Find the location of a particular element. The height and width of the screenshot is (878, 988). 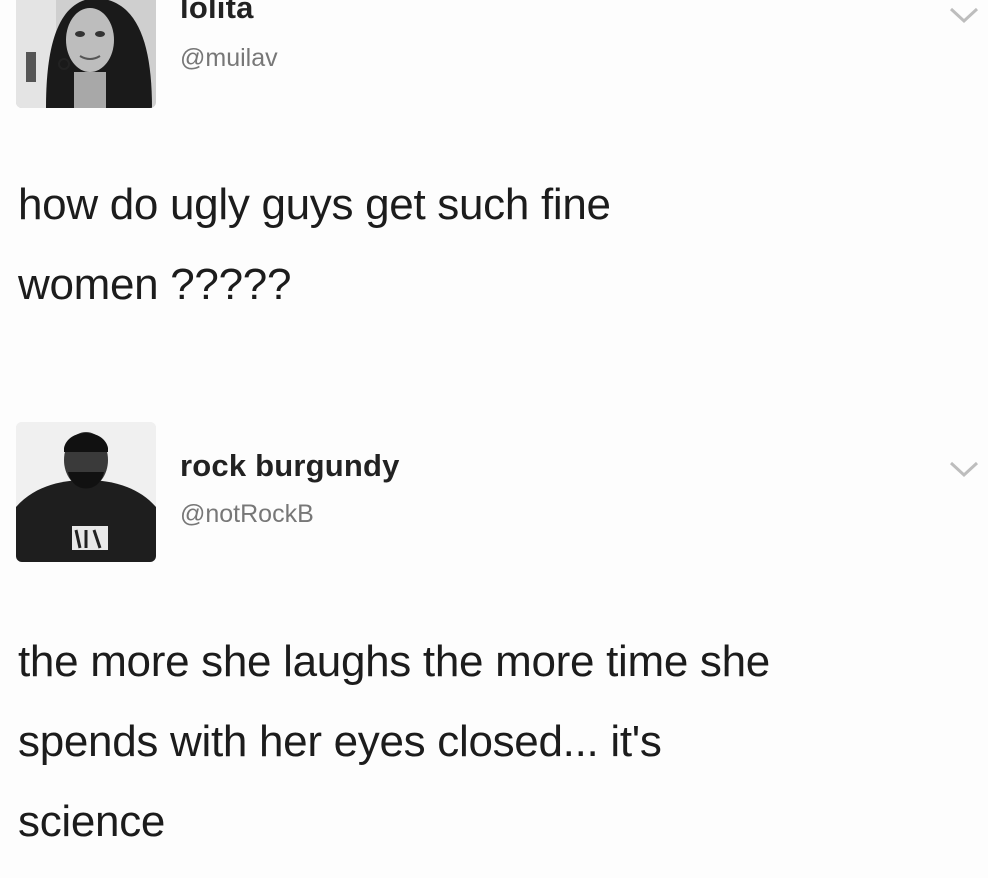

tweet-text-line: spends with her eyes closed... it's is located at coordinates (340, 741).